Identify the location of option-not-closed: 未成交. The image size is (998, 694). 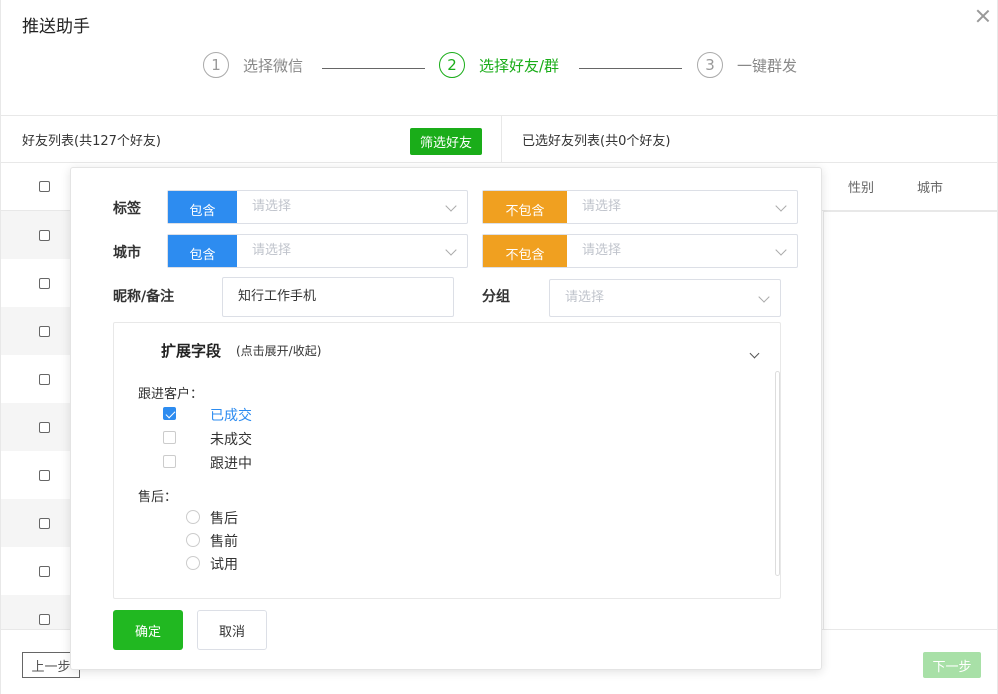
(231, 439).